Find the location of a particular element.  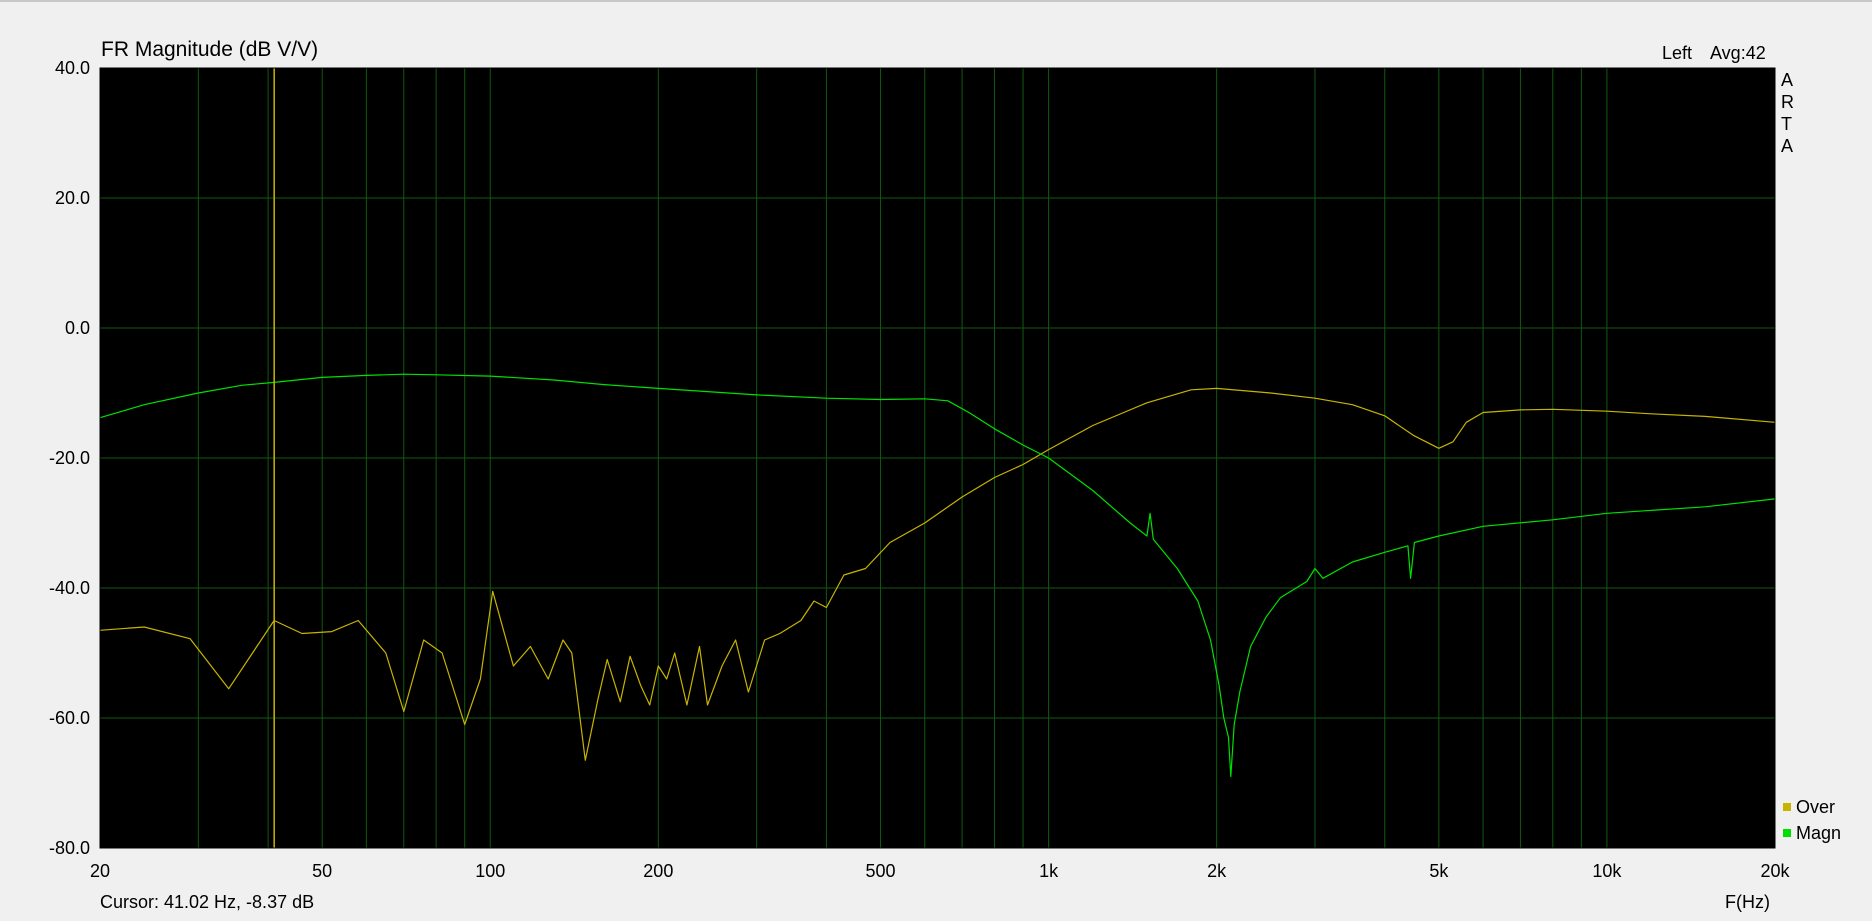

x-tick-label: 20k is located at coordinates (1775, 871).